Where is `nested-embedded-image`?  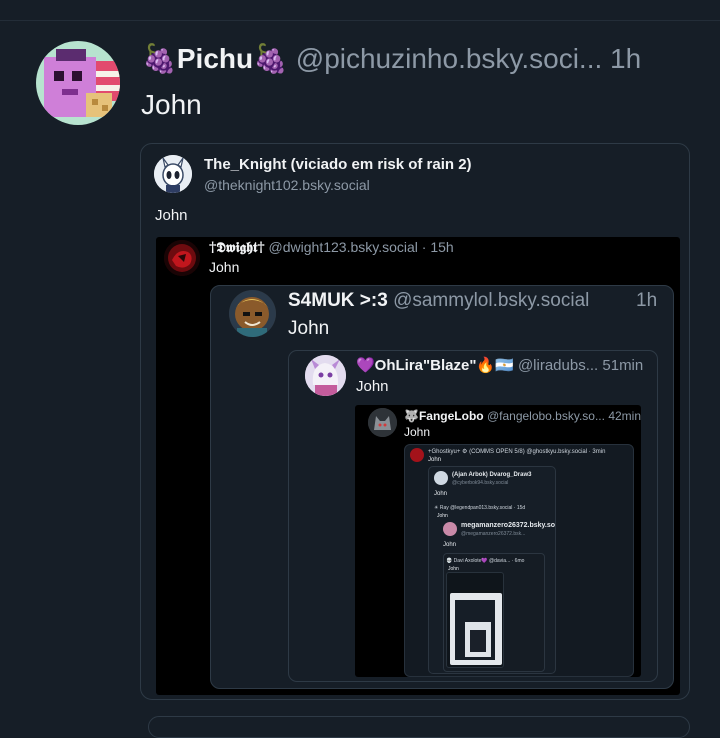 nested-embedded-image is located at coordinates (478, 641).